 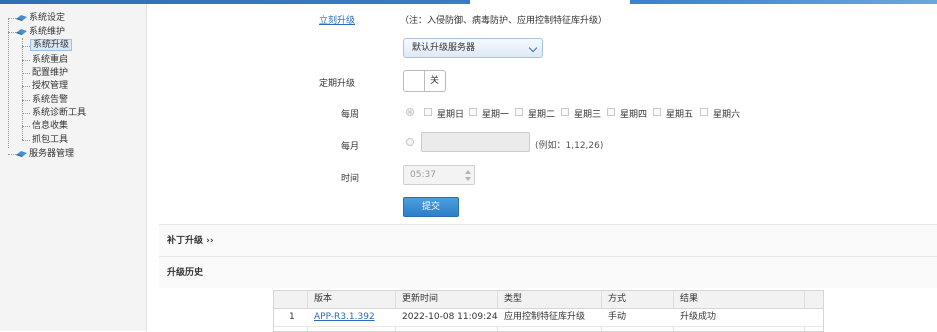 I want to click on upgrade-note: （注：入侵防御、病毒防护、应用控制特征库升级）, so click(x=504, y=21).